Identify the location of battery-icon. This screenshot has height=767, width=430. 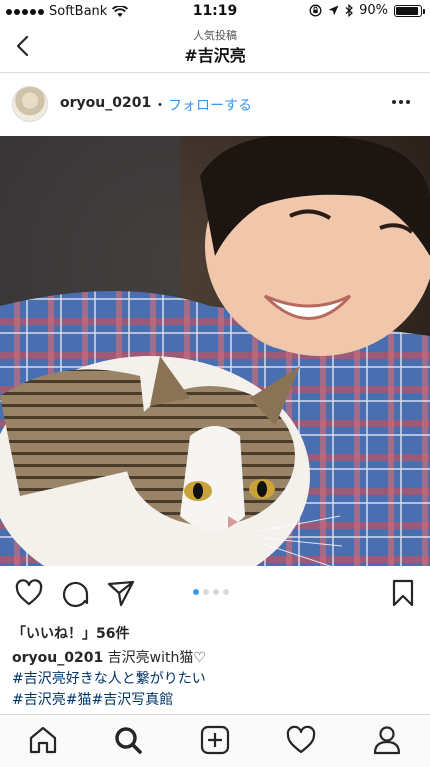
(409, 10).